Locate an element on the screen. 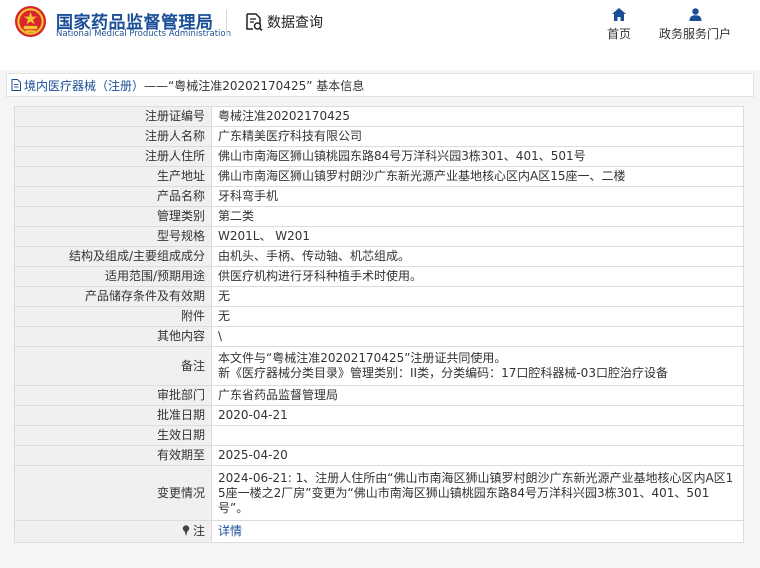 The image size is (760, 568). info-row-storage-conditions: 产品储存条件及有效期无 is located at coordinates (379, 296).